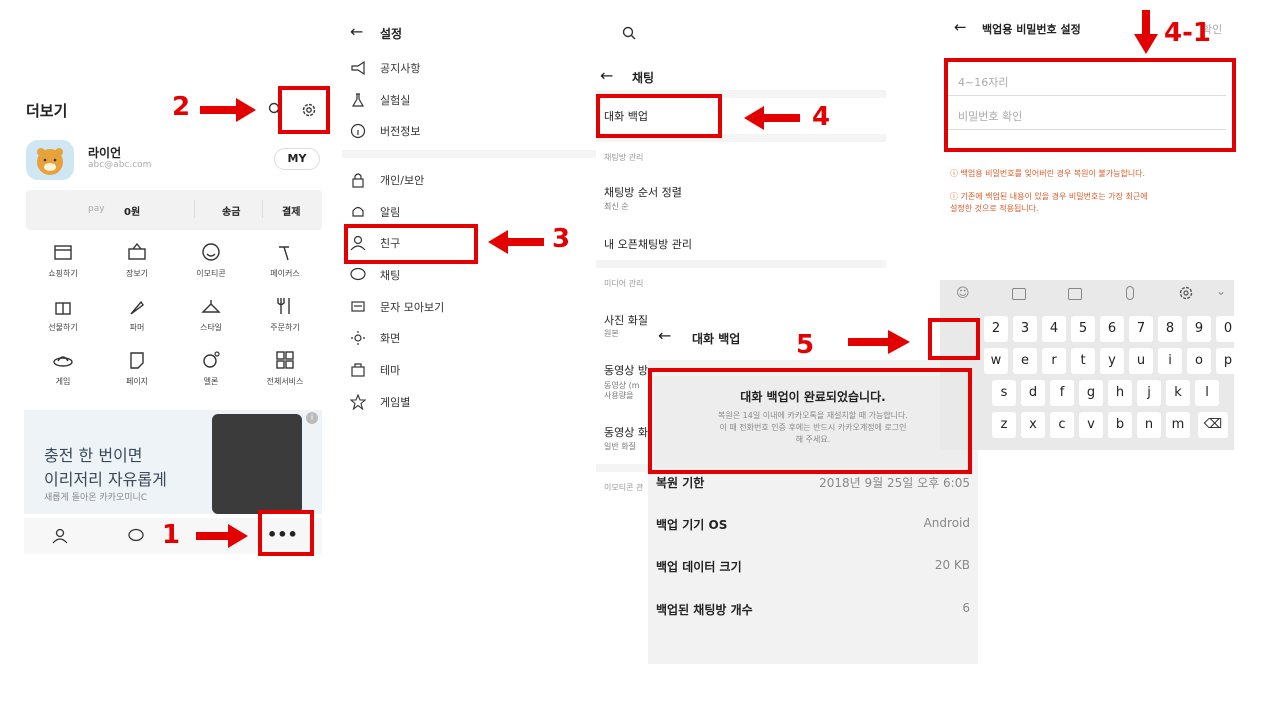  I want to click on arrow-right-icon, so click(879, 342).